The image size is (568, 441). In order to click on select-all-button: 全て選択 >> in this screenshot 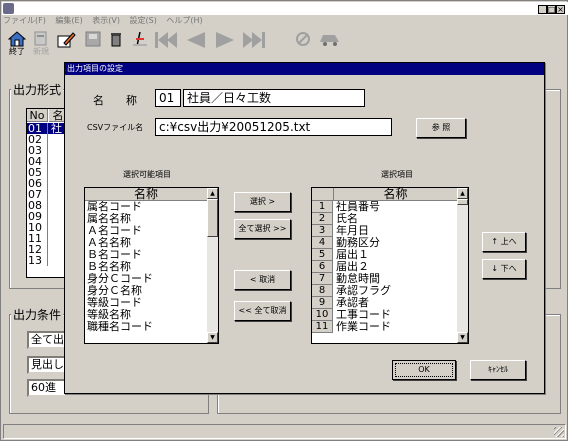, I will do `click(262, 229)`.